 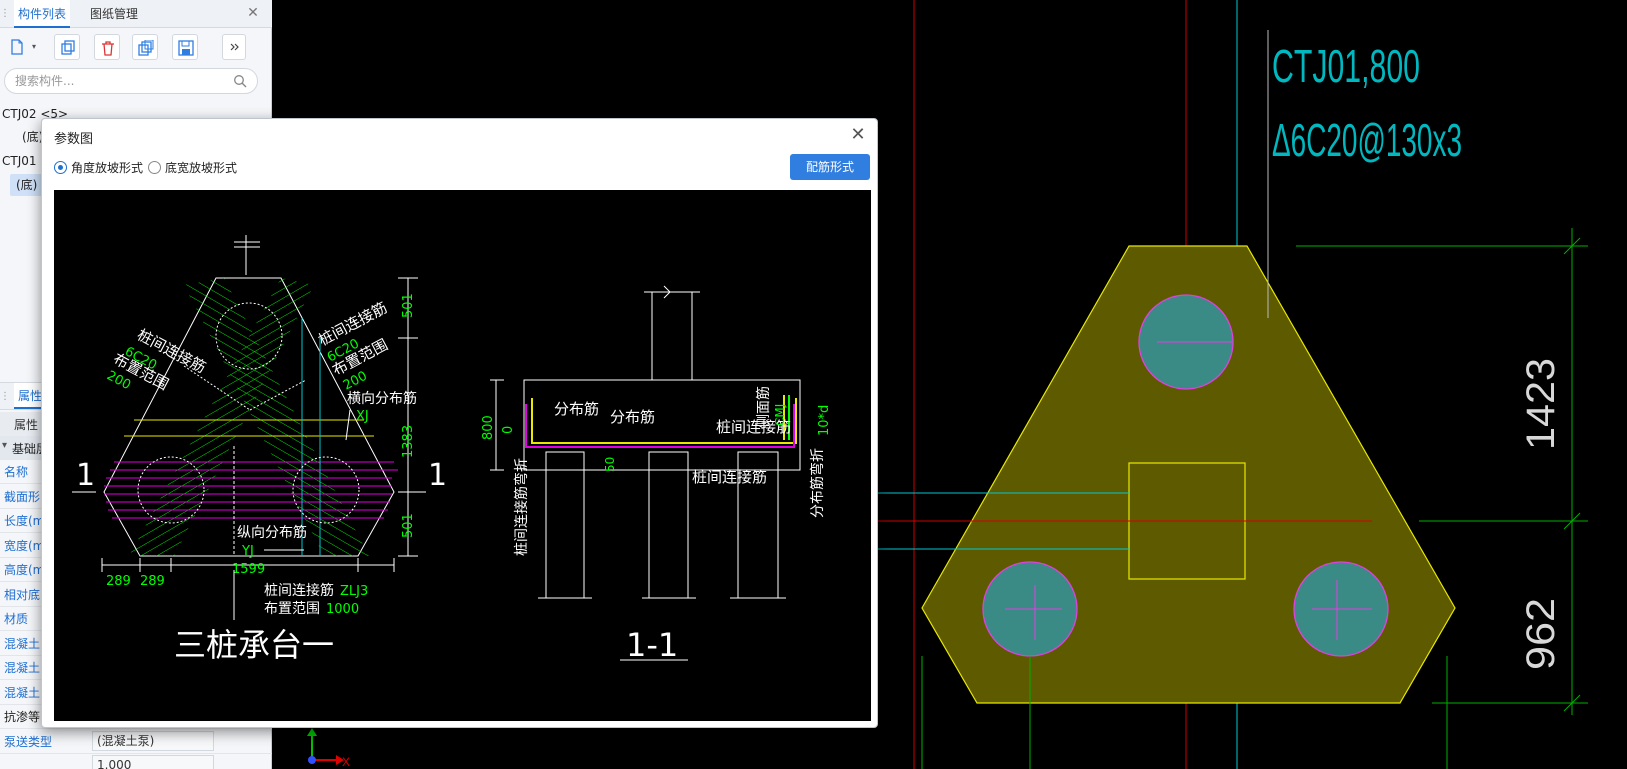 I want to click on dimension-label-962: 962, so click(x=1541, y=634).